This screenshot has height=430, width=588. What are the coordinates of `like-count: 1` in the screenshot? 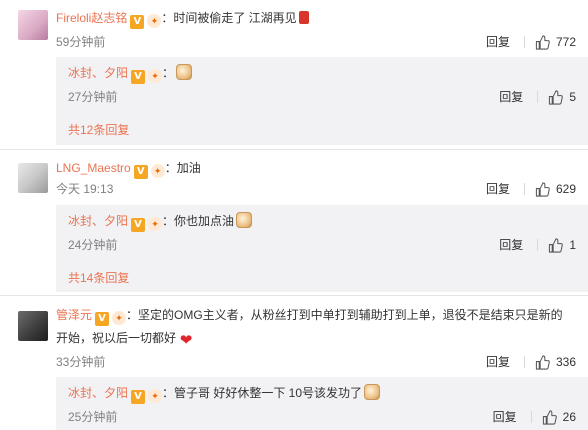 It's located at (572, 245).